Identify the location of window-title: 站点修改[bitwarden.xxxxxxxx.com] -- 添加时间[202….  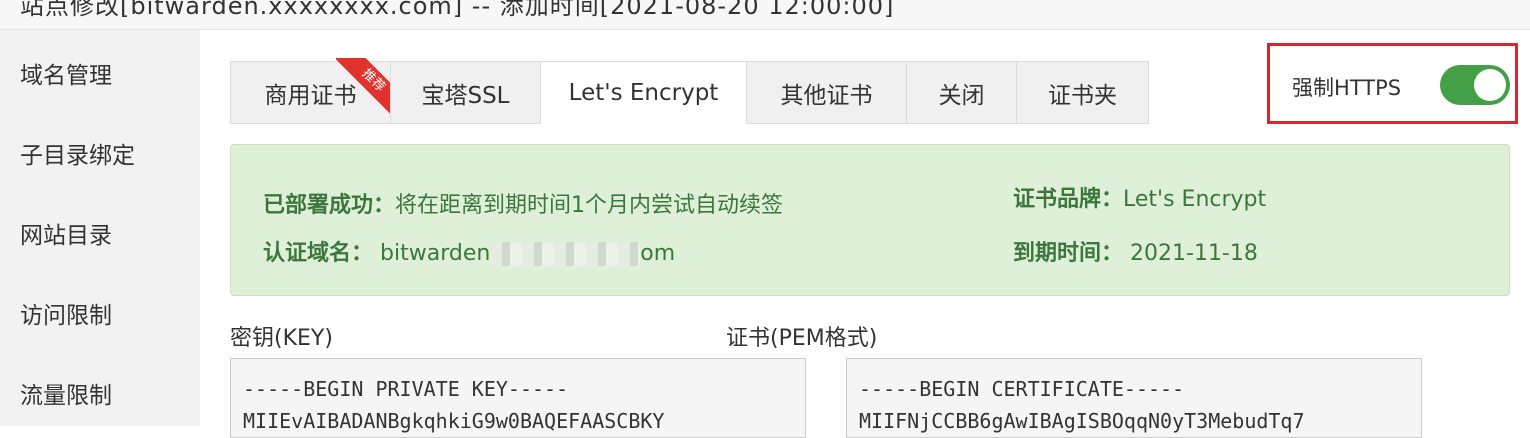
(457, 10).